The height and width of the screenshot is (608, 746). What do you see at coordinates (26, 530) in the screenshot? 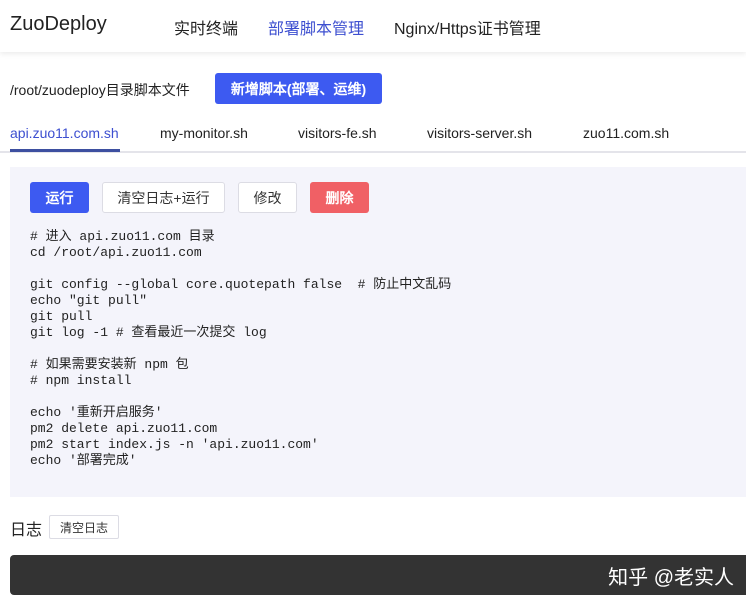
I see `log-label: 日志` at bounding box center [26, 530].